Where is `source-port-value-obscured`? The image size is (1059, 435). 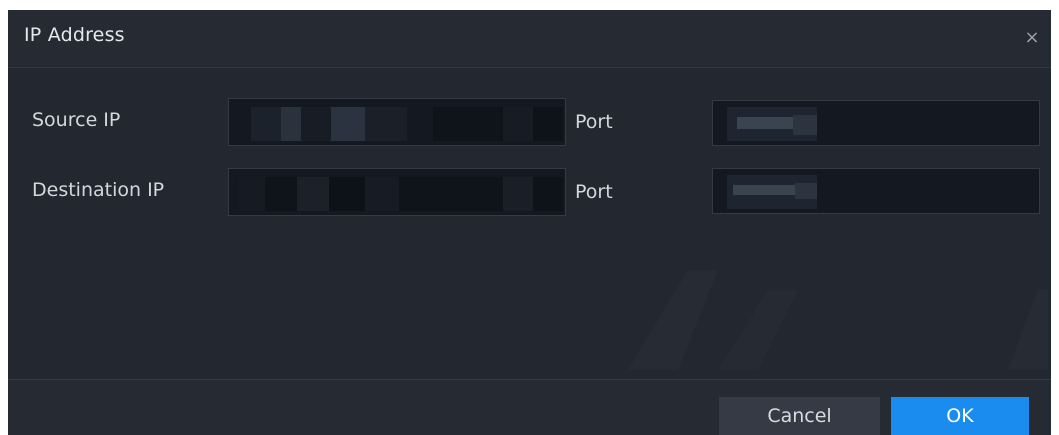 source-port-value-obscured is located at coordinates (876, 123).